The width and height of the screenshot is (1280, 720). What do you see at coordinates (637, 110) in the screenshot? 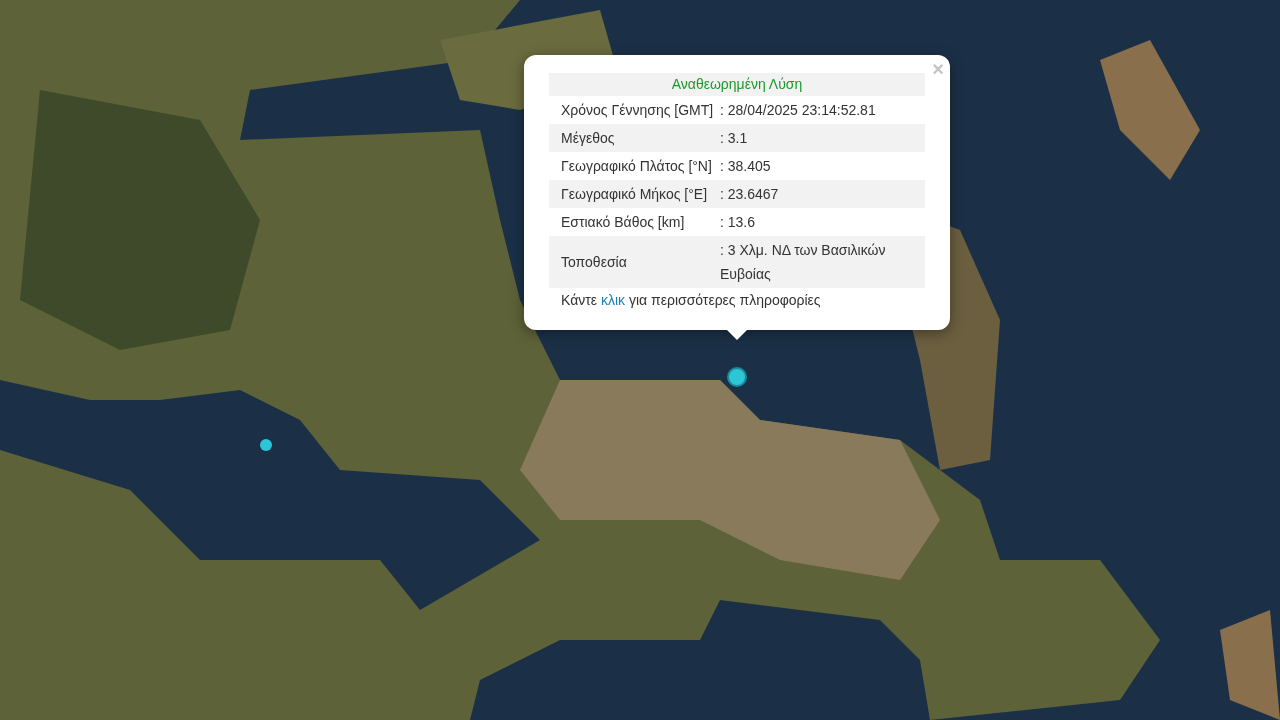
I see `field-label: Χρόνος Γέννησης [GMT]` at bounding box center [637, 110].